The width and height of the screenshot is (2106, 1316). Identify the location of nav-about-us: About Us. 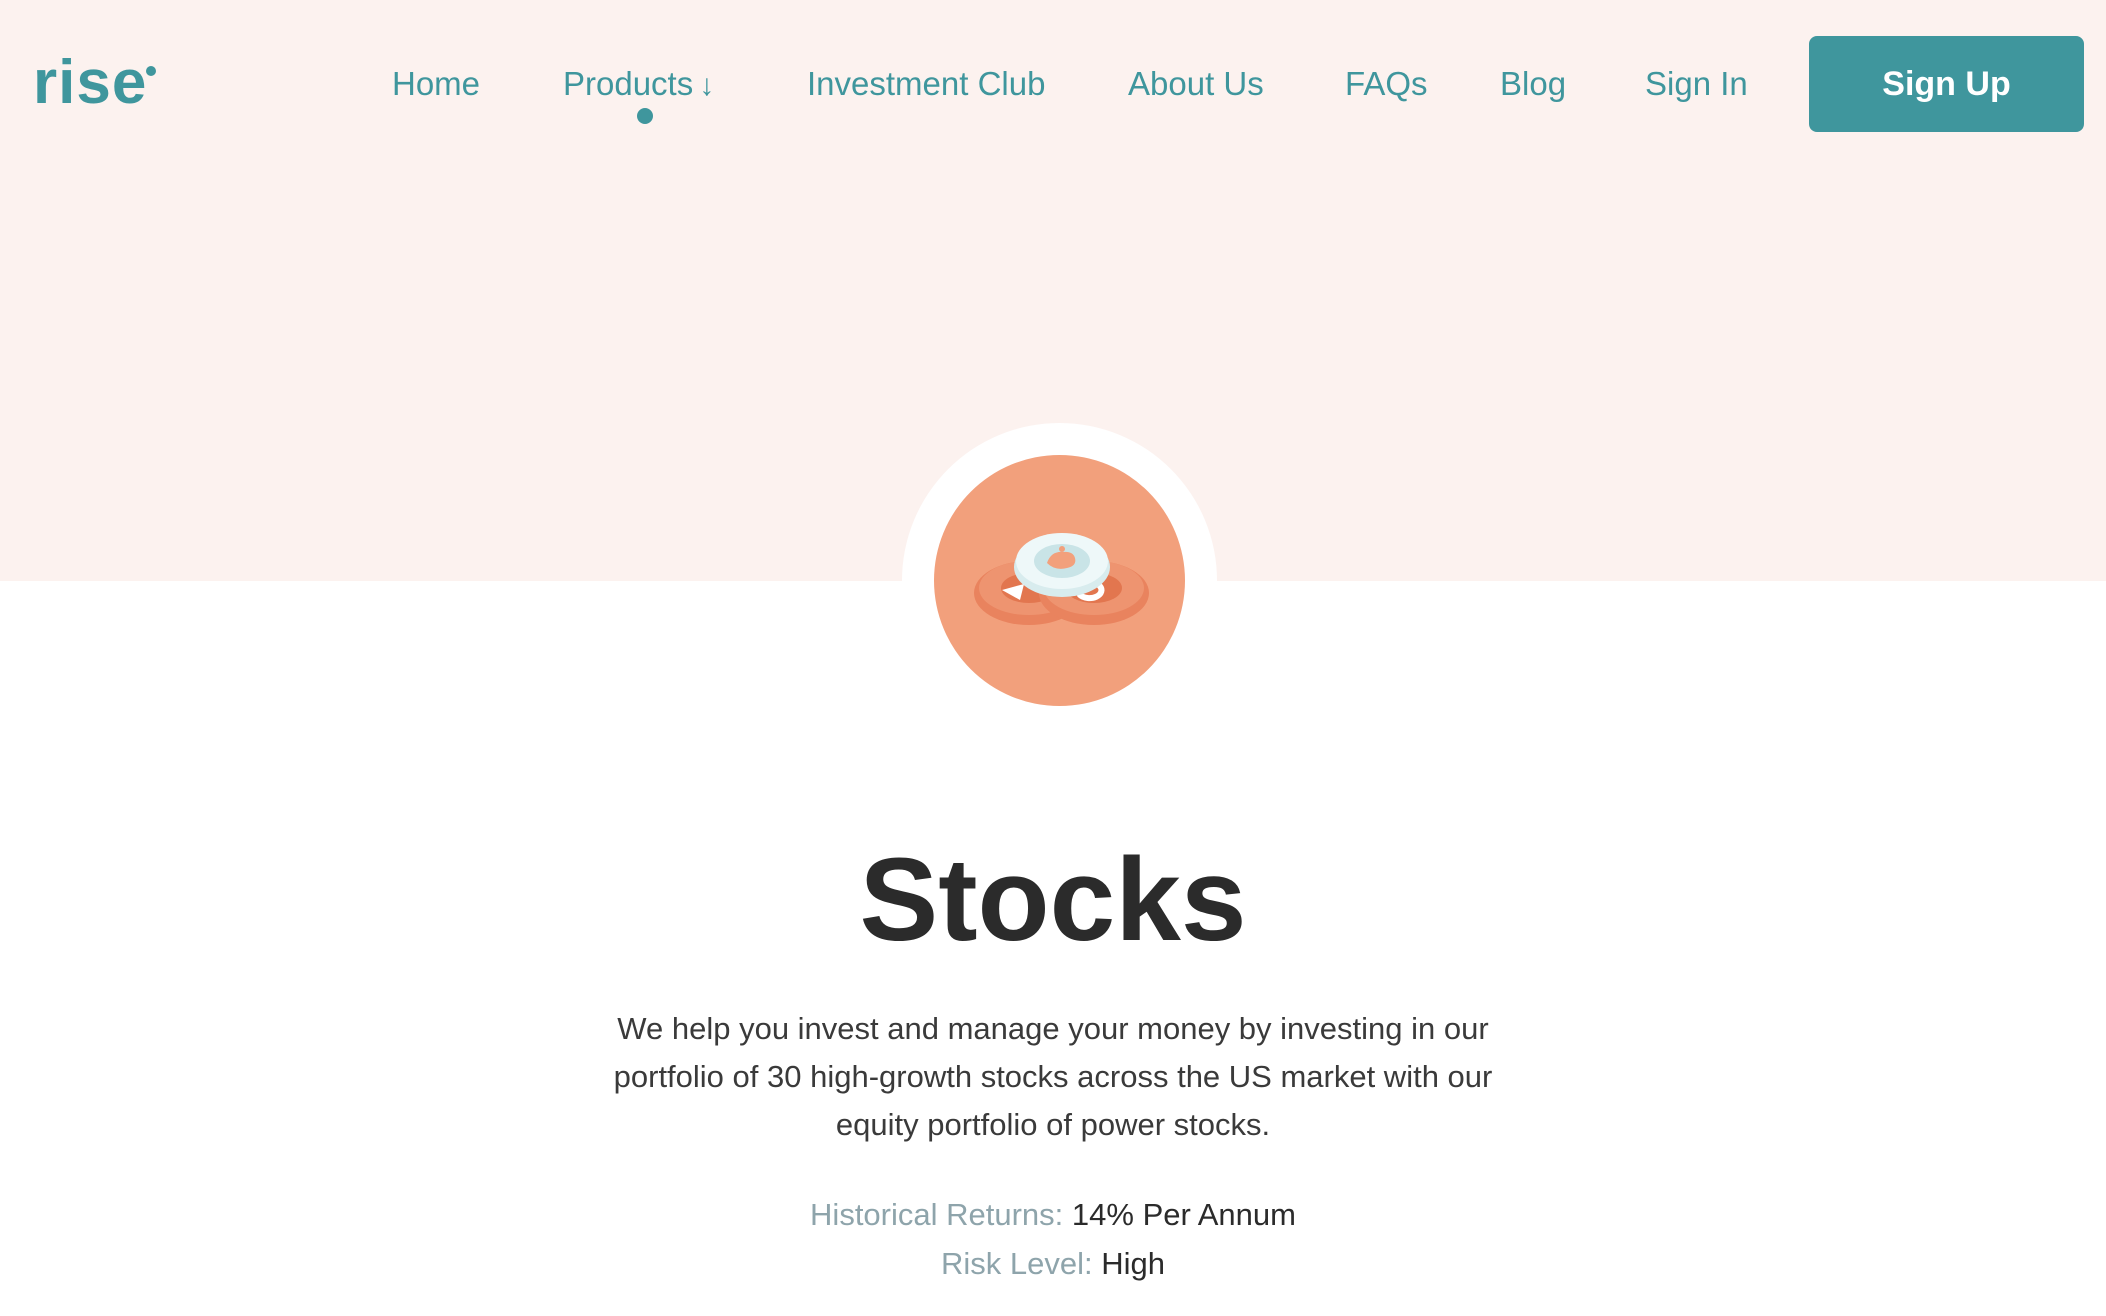
(1196, 84).